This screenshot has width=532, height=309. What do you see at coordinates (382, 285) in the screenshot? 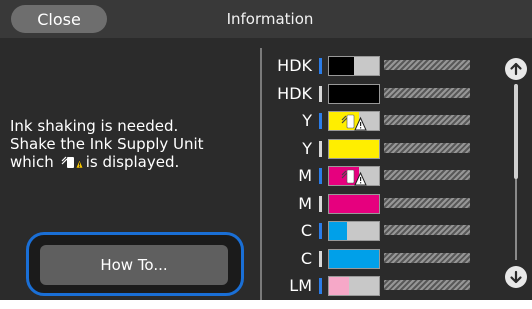
I see `ink-row: LM XXXXXXXXXX` at bounding box center [382, 285].